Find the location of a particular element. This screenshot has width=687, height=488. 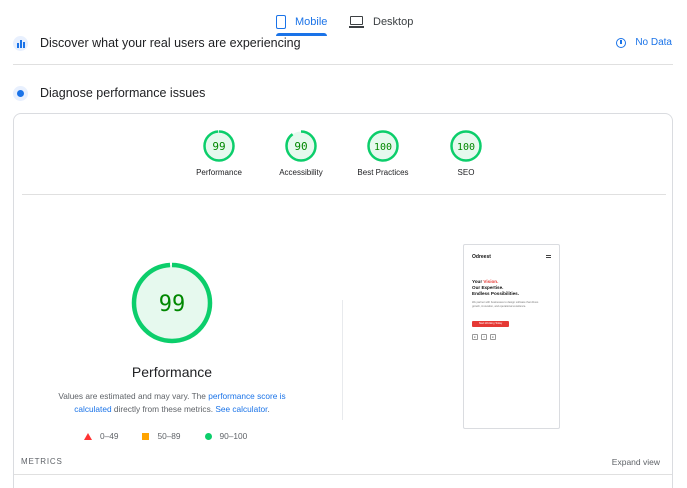

social-icon: f is located at coordinates (484, 337).